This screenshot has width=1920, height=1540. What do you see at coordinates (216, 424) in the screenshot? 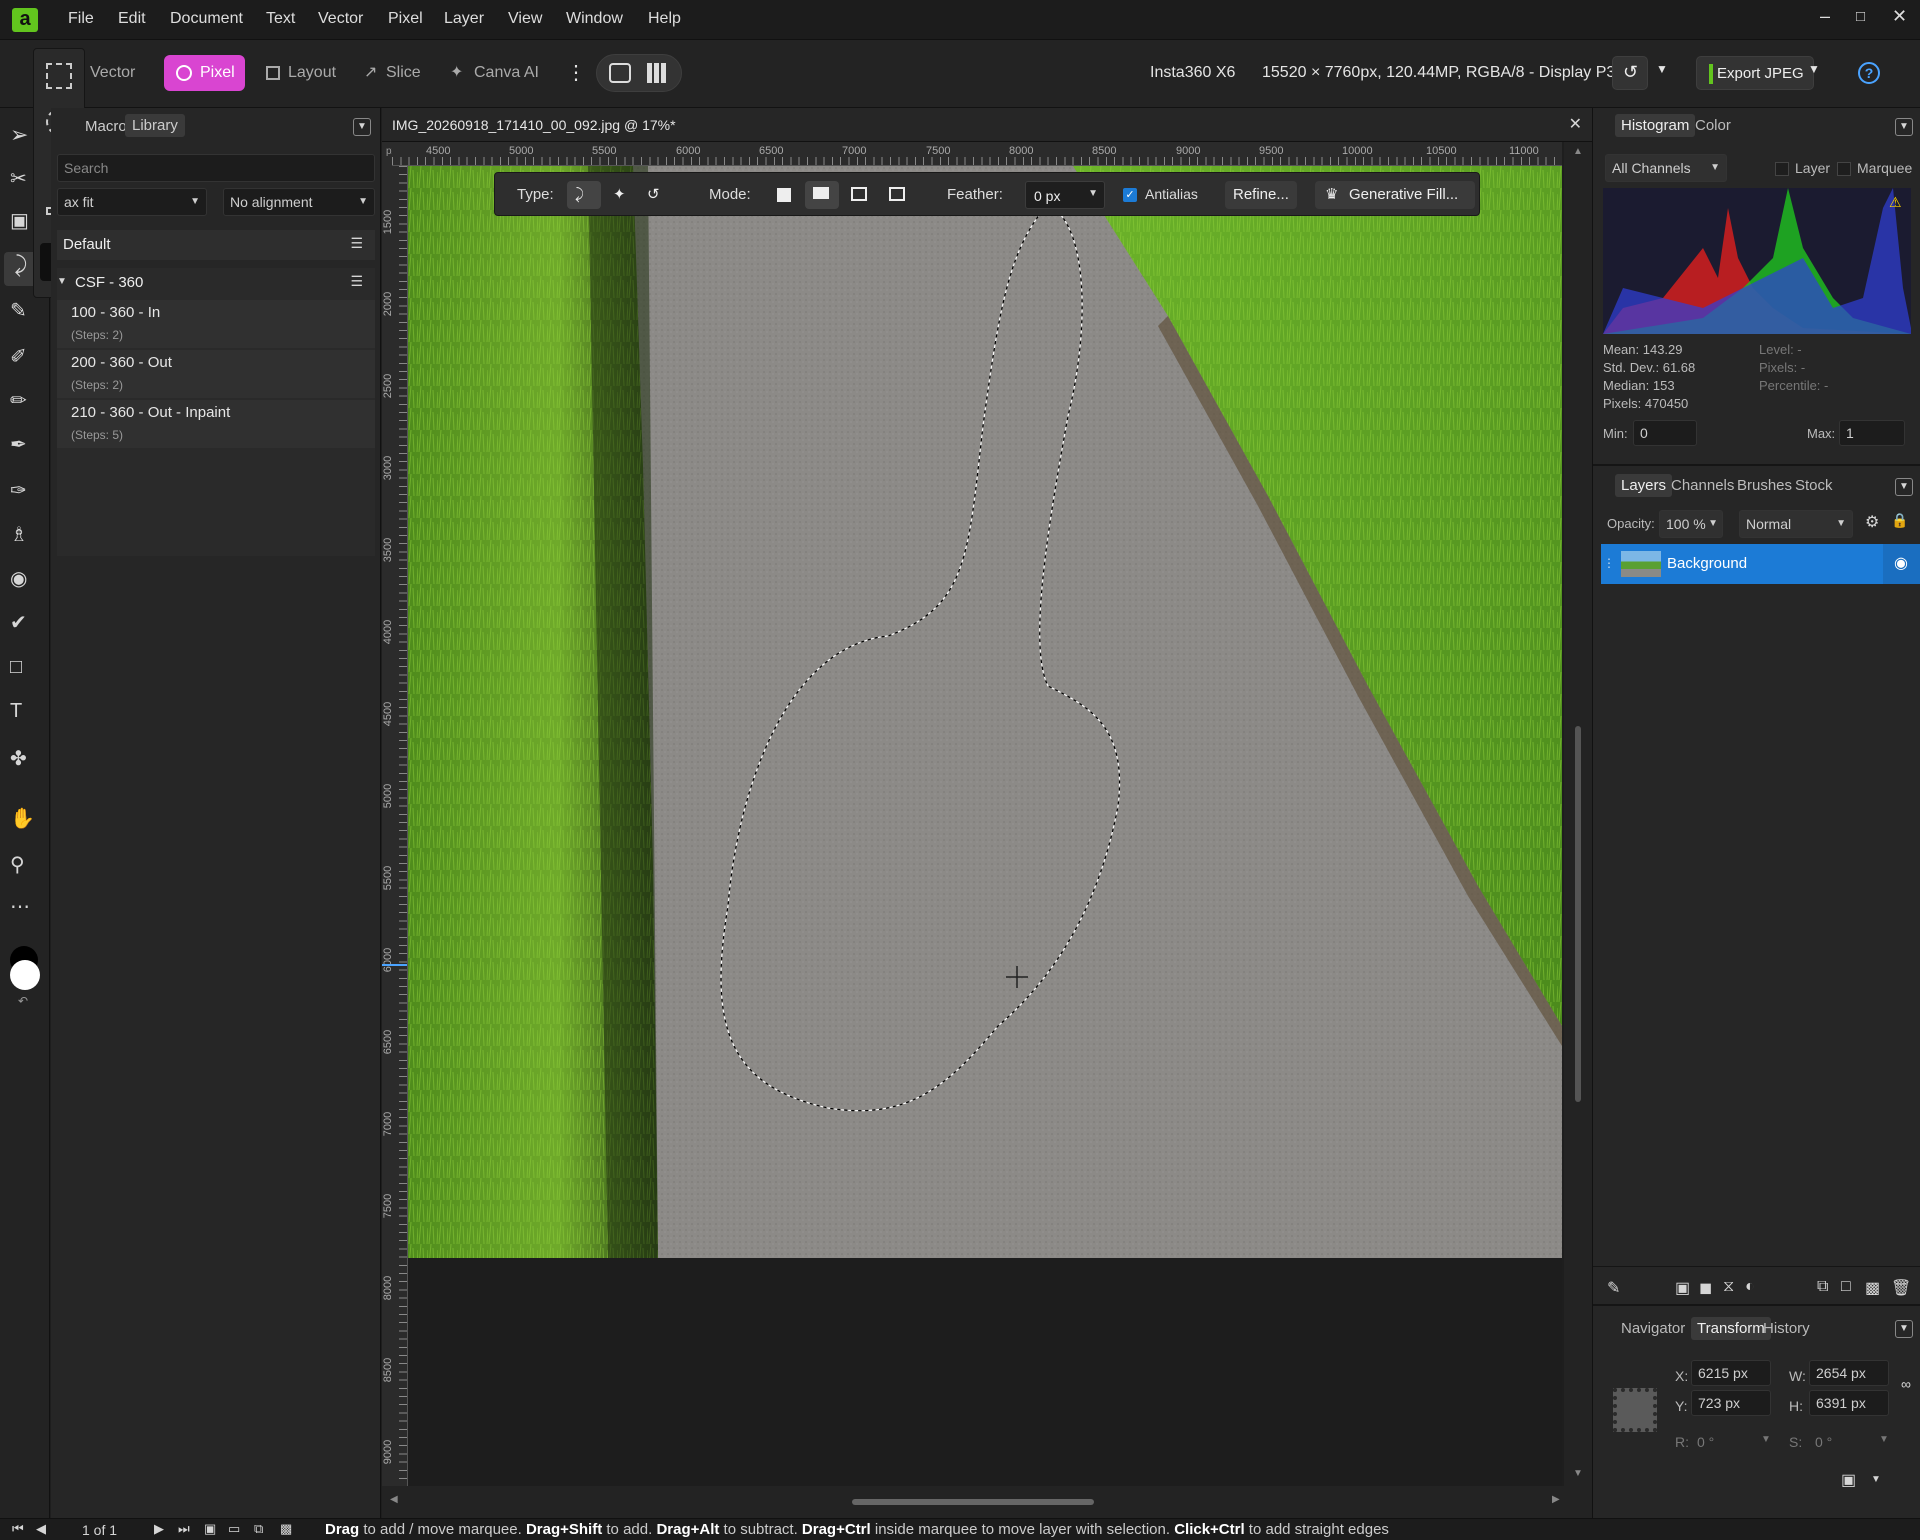
I see `macro-item: 210 - 360 - Out - Inpaint (Steps: 5)` at bounding box center [216, 424].